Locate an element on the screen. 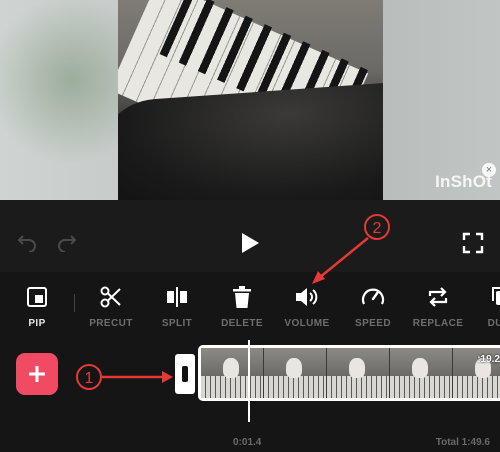 This screenshot has width=500, height=452. play-button is located at coordinates (249, 243).